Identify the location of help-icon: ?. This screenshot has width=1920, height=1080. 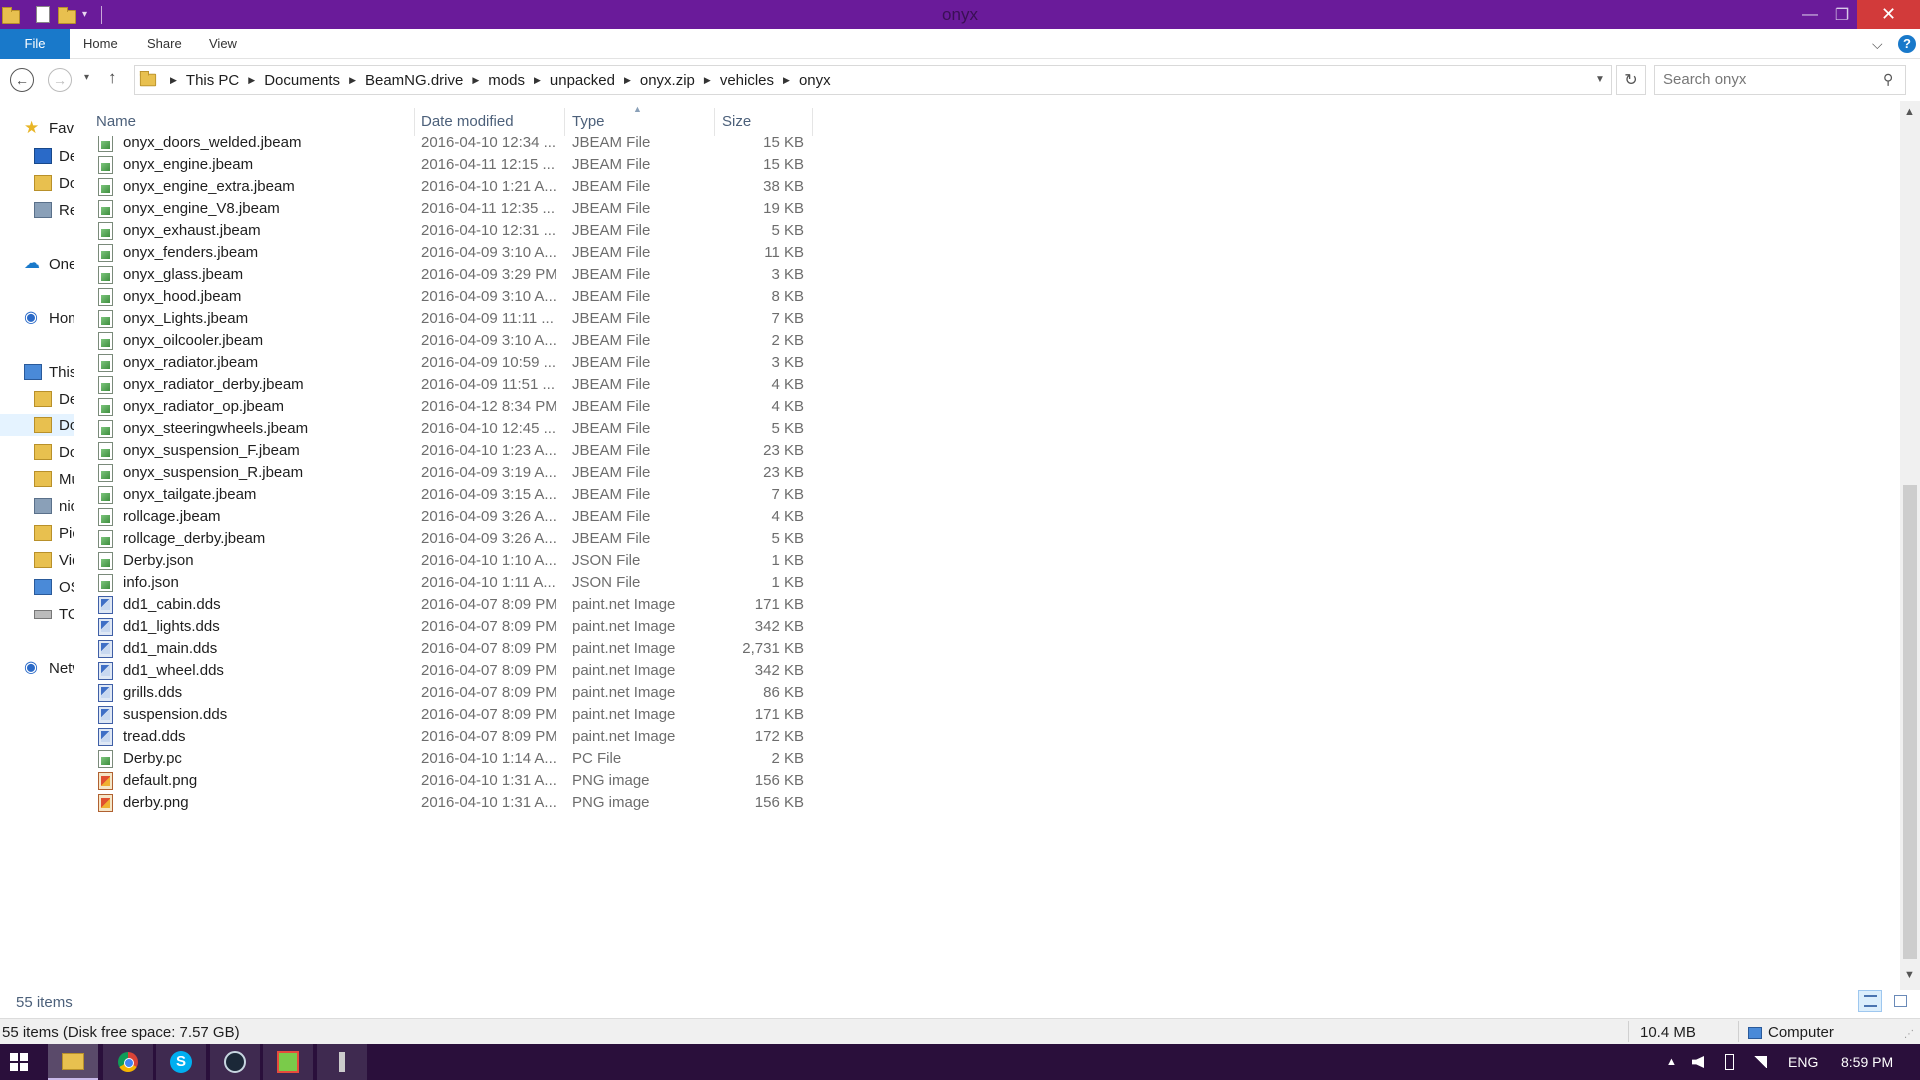
(1907, 44).